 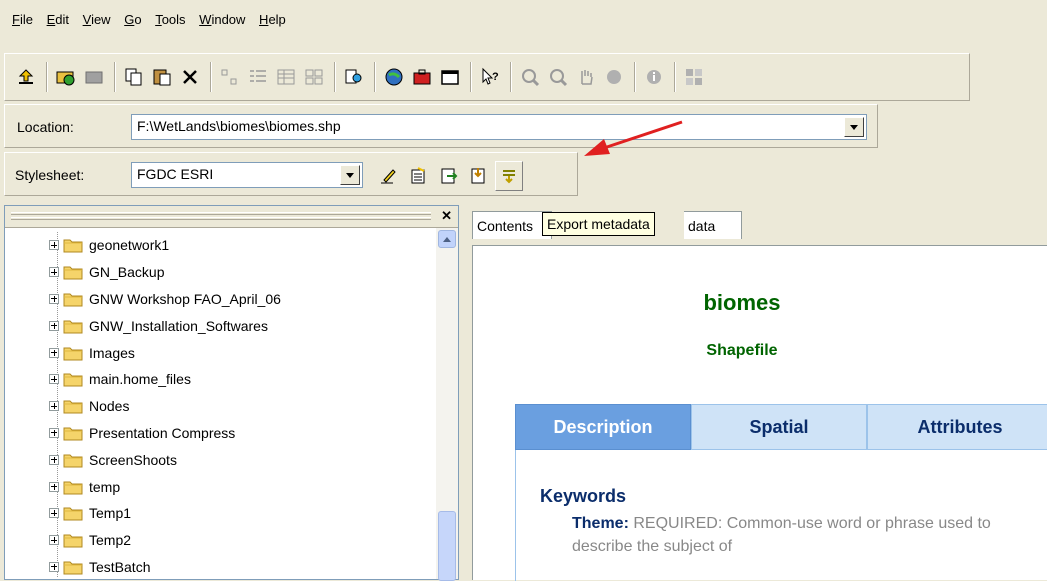 I want to click on zoom-out-button, so click(x=558, y=77).